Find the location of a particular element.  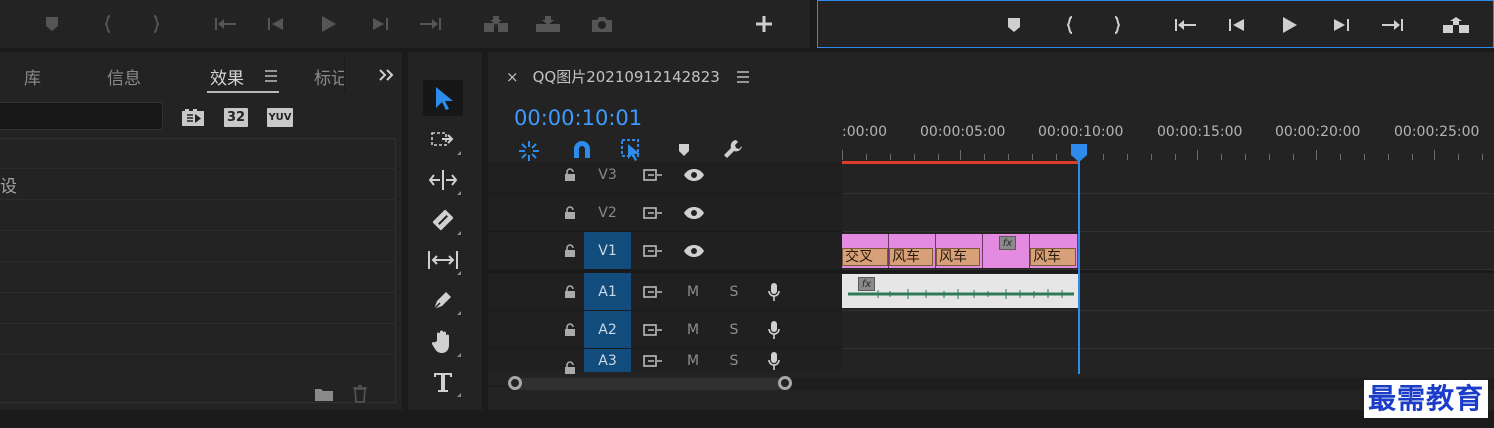

tab-info: 信息 is located at coordinates (124, 76).